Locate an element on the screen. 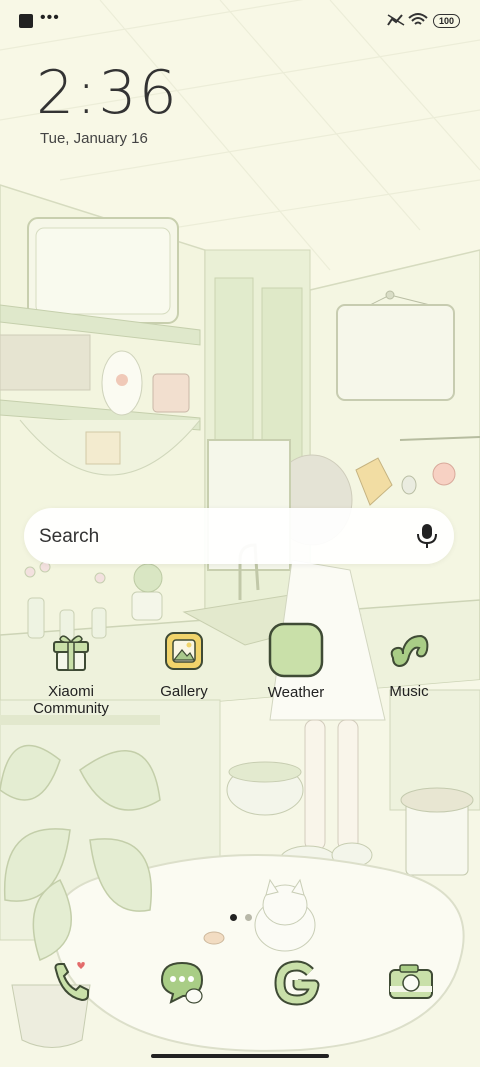 Image resolution: width=480 pixels, height=1067 pixels. app-gallery: Gallery is located at coordinates (184, 664).